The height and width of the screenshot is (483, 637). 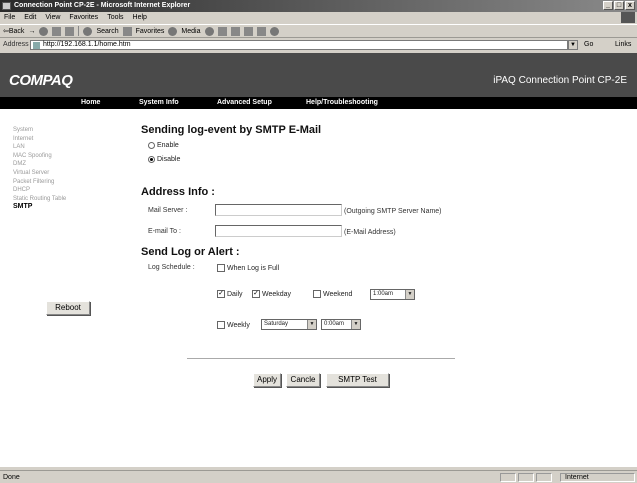 What do you see at coordinates (303, 380) in the screenshot?
I see `cancel-button: Cancle` at bounding box center [303, 380].